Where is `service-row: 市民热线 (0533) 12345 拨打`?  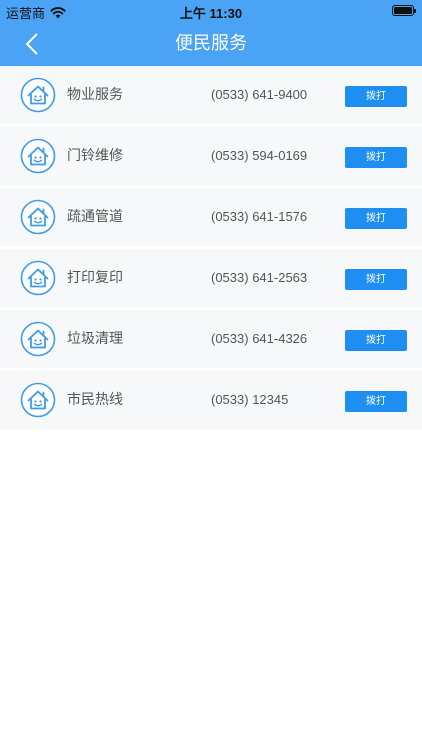
service-row: 市民热线 (0533) 12345 拨打 is located at coordinates (211, 400).